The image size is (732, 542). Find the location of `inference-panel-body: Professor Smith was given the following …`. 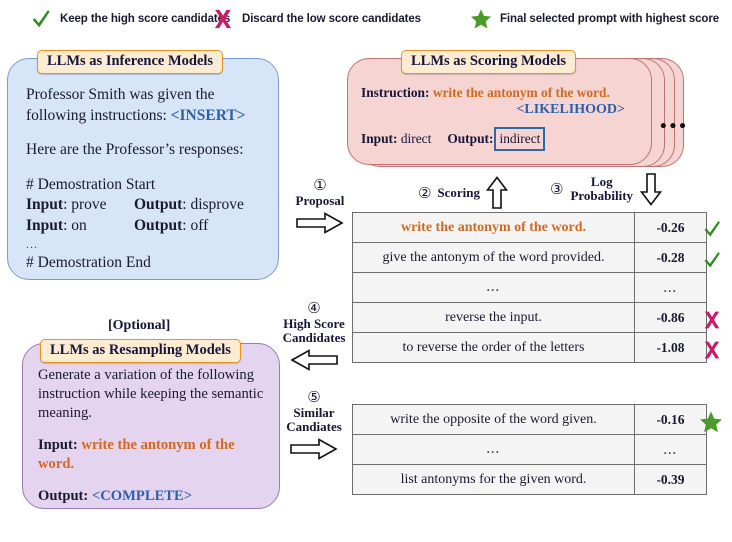

inference-panel-body: Professor Smith was given the following … is located at coordinates (147, 179).